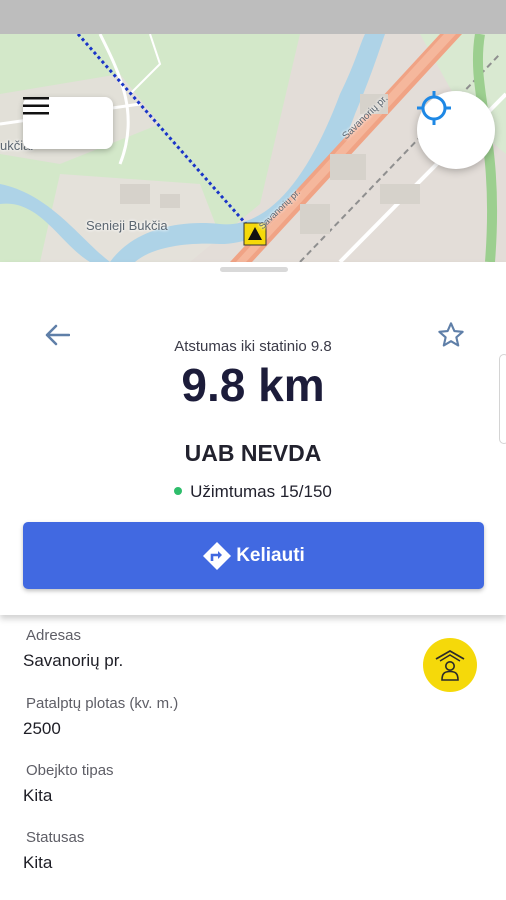  Describe the element at coordinates (456, 130) in the screenshot. I see `locate-me-button` at that location.